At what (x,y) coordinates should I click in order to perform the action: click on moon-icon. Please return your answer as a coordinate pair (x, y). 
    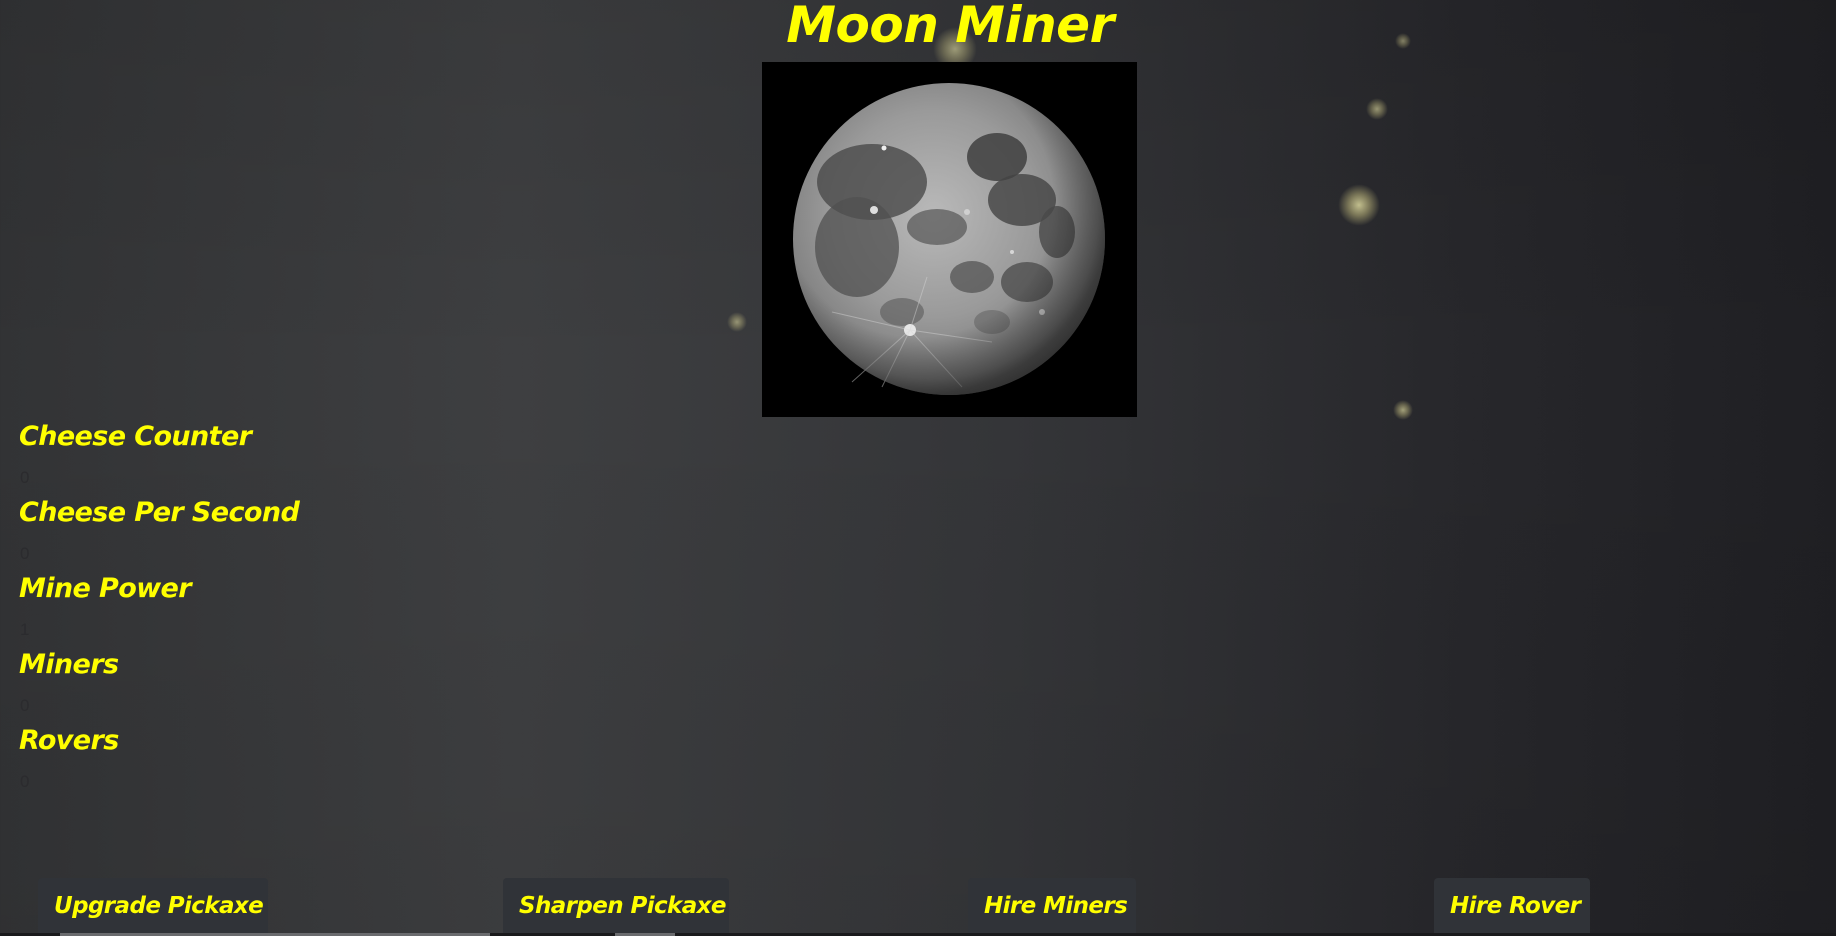
    Looking at the image, I should click on (949, 239).